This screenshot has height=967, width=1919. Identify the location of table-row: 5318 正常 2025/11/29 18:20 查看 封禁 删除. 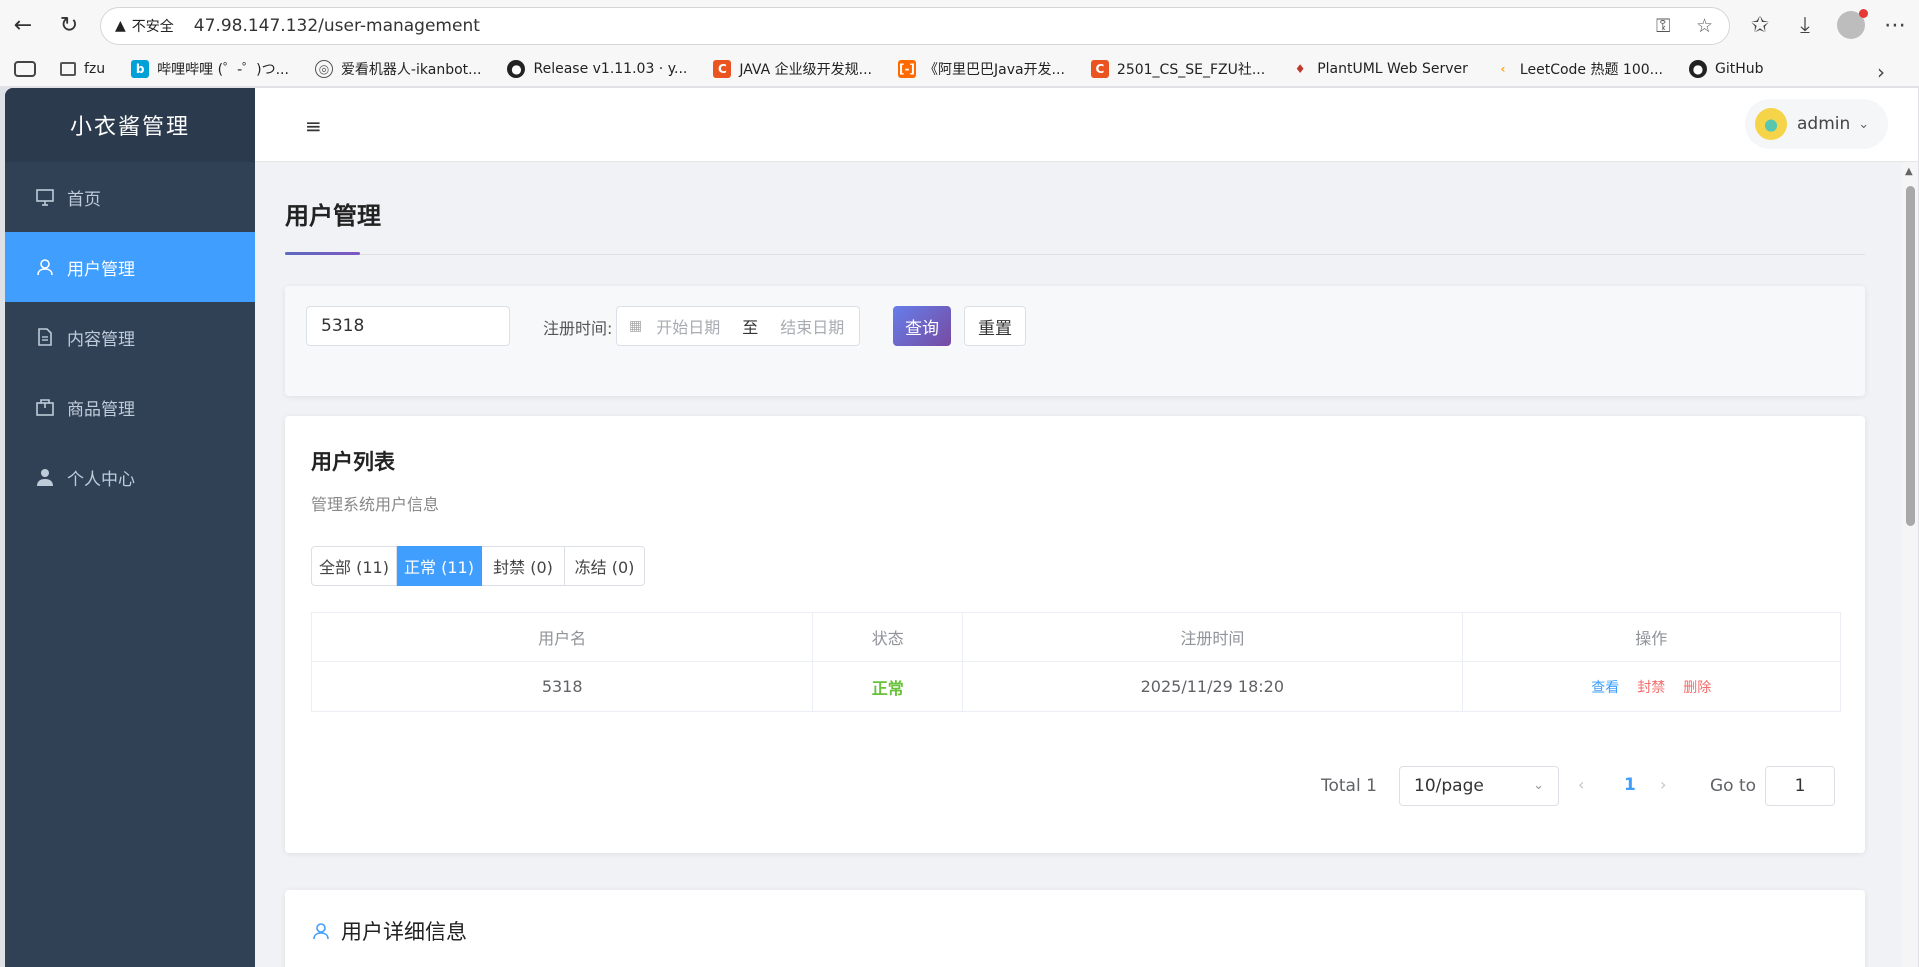
(1076, 686).